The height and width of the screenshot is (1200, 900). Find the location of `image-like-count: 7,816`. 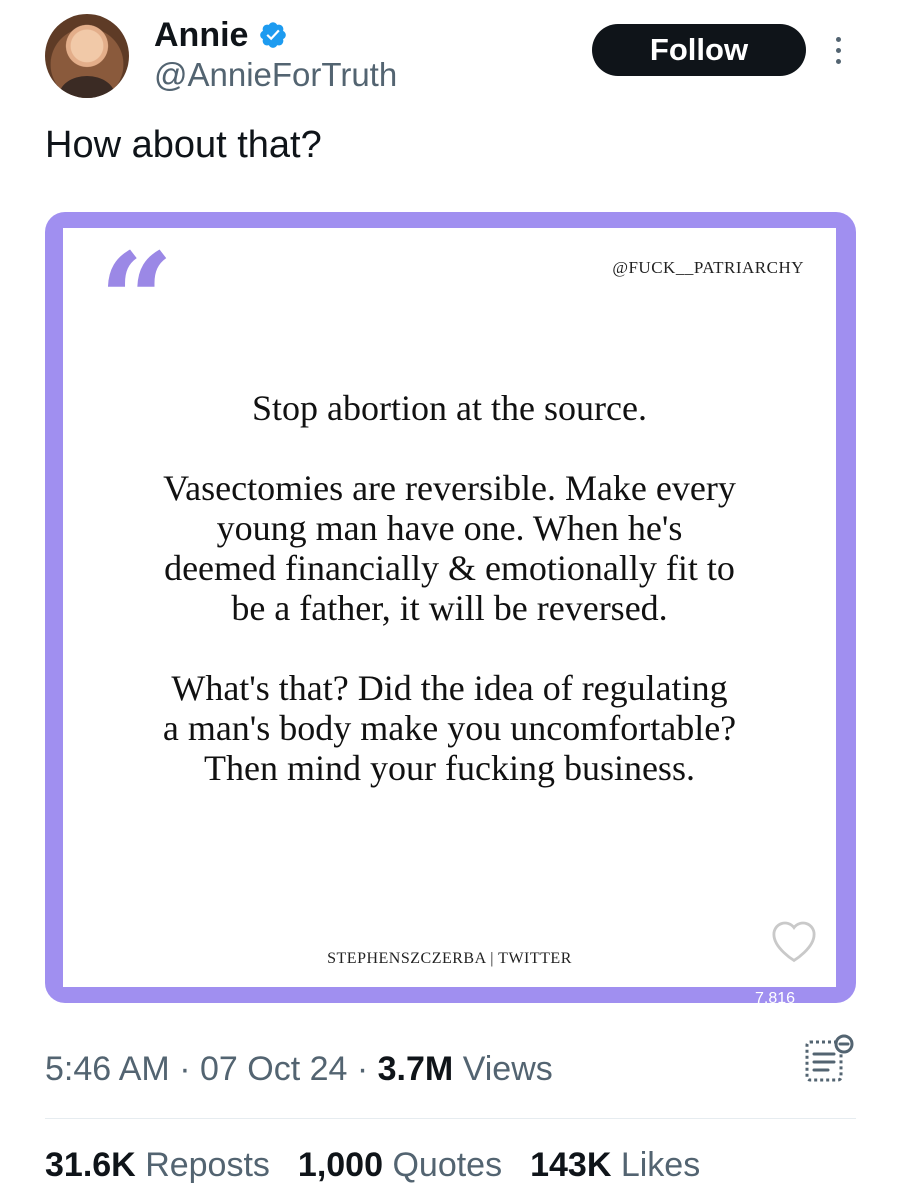

image-like-count: 7,816 is located at coordinates (775, 996).